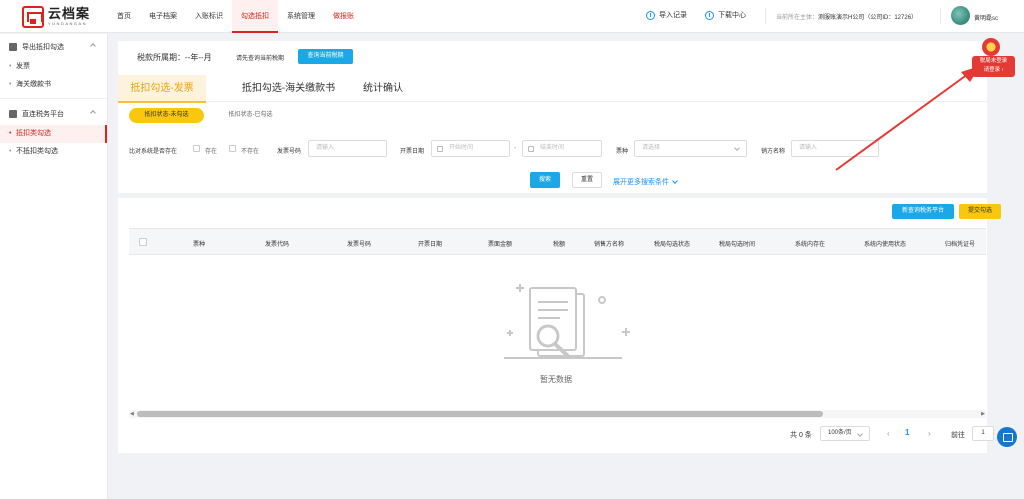 The image size is (1024, 499). I want to click on page-size-select: 100条/页, so click(845, 433).